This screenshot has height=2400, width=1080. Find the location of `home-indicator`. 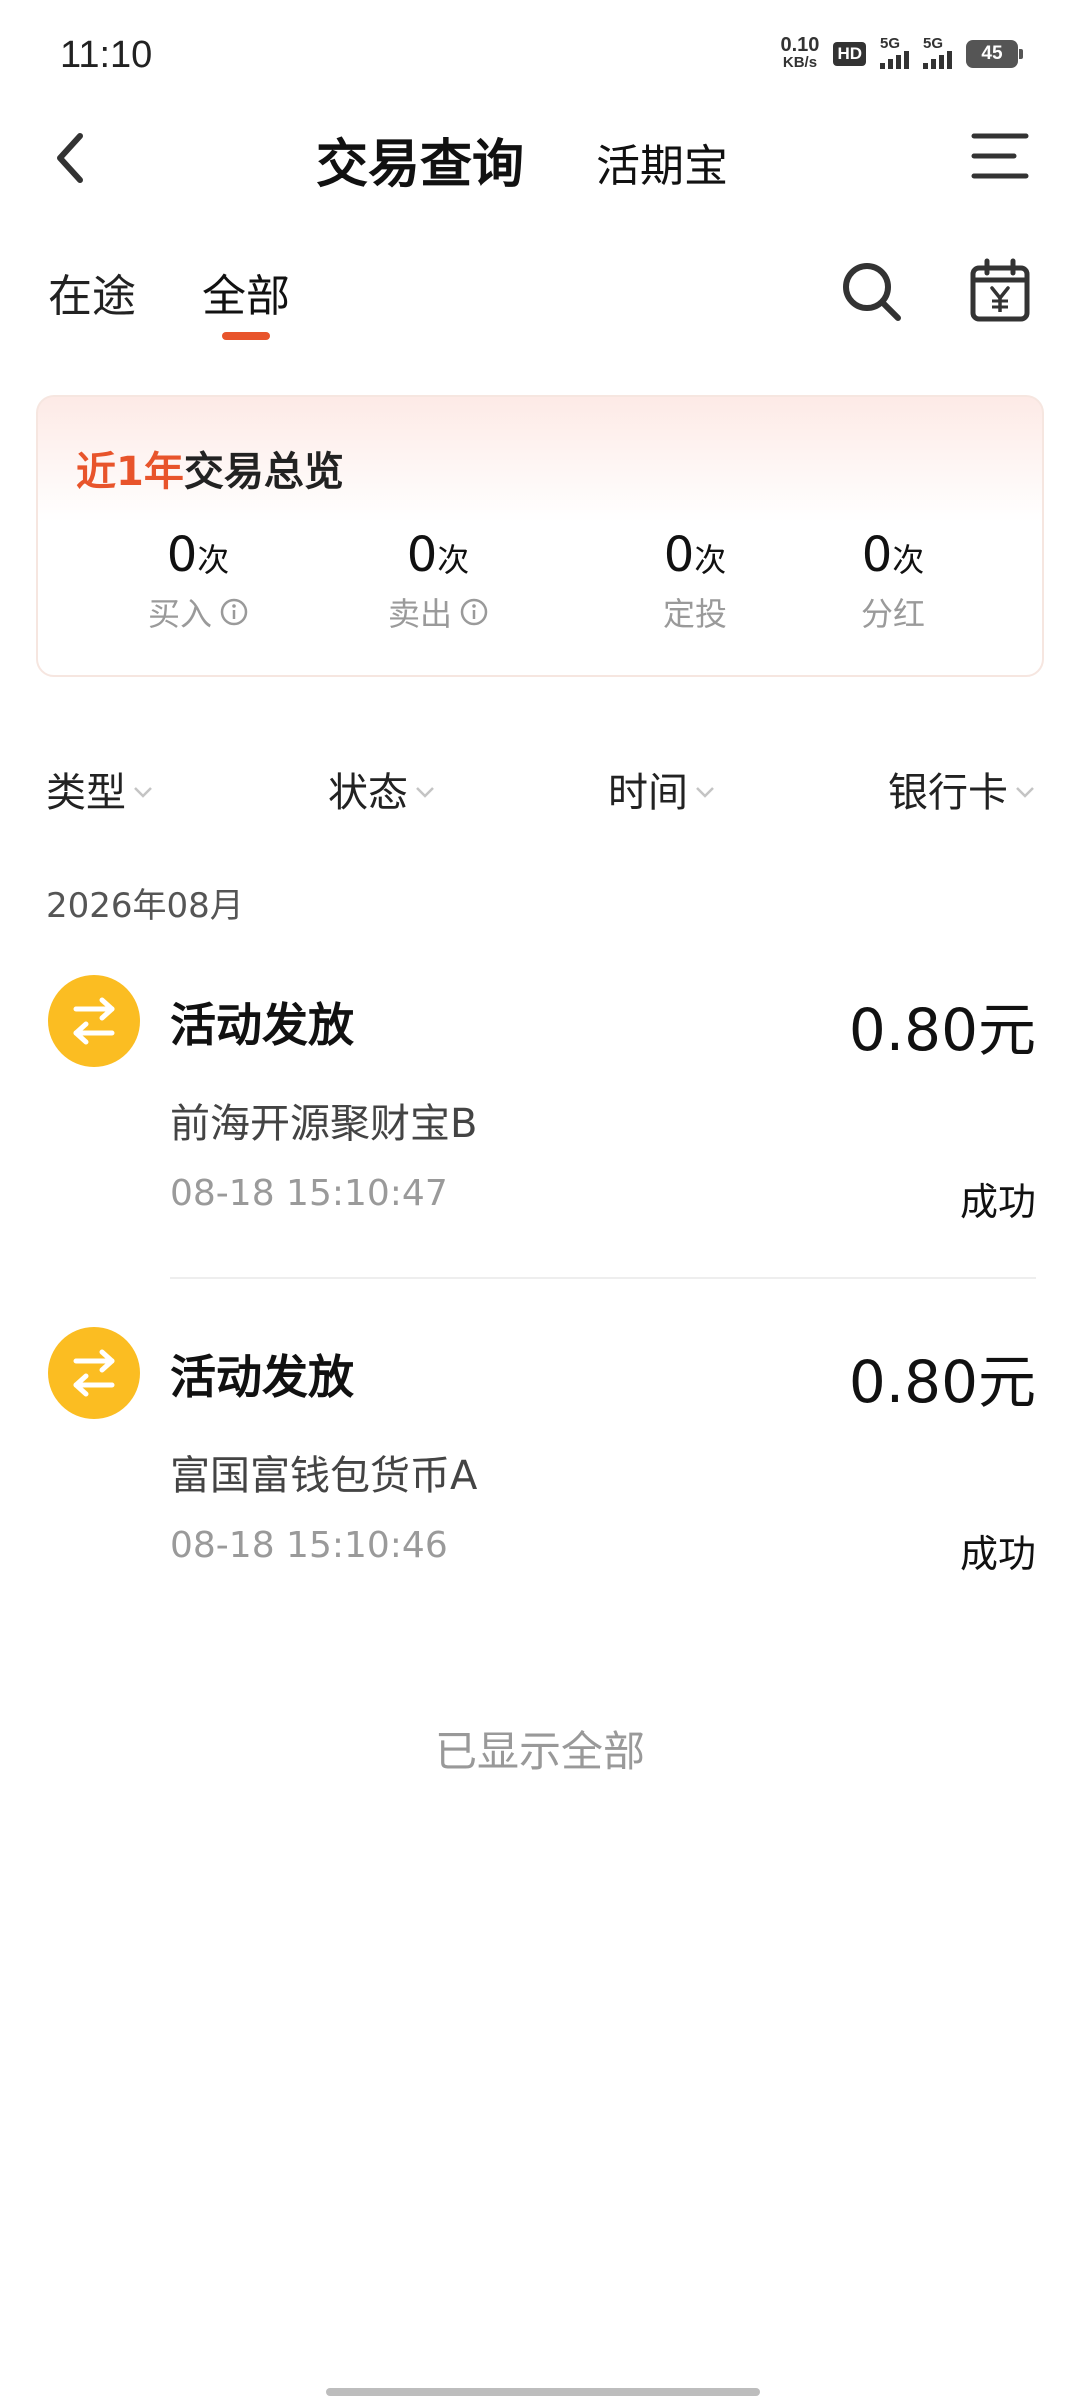

home-indicator is located at coordinates (543, 2392).